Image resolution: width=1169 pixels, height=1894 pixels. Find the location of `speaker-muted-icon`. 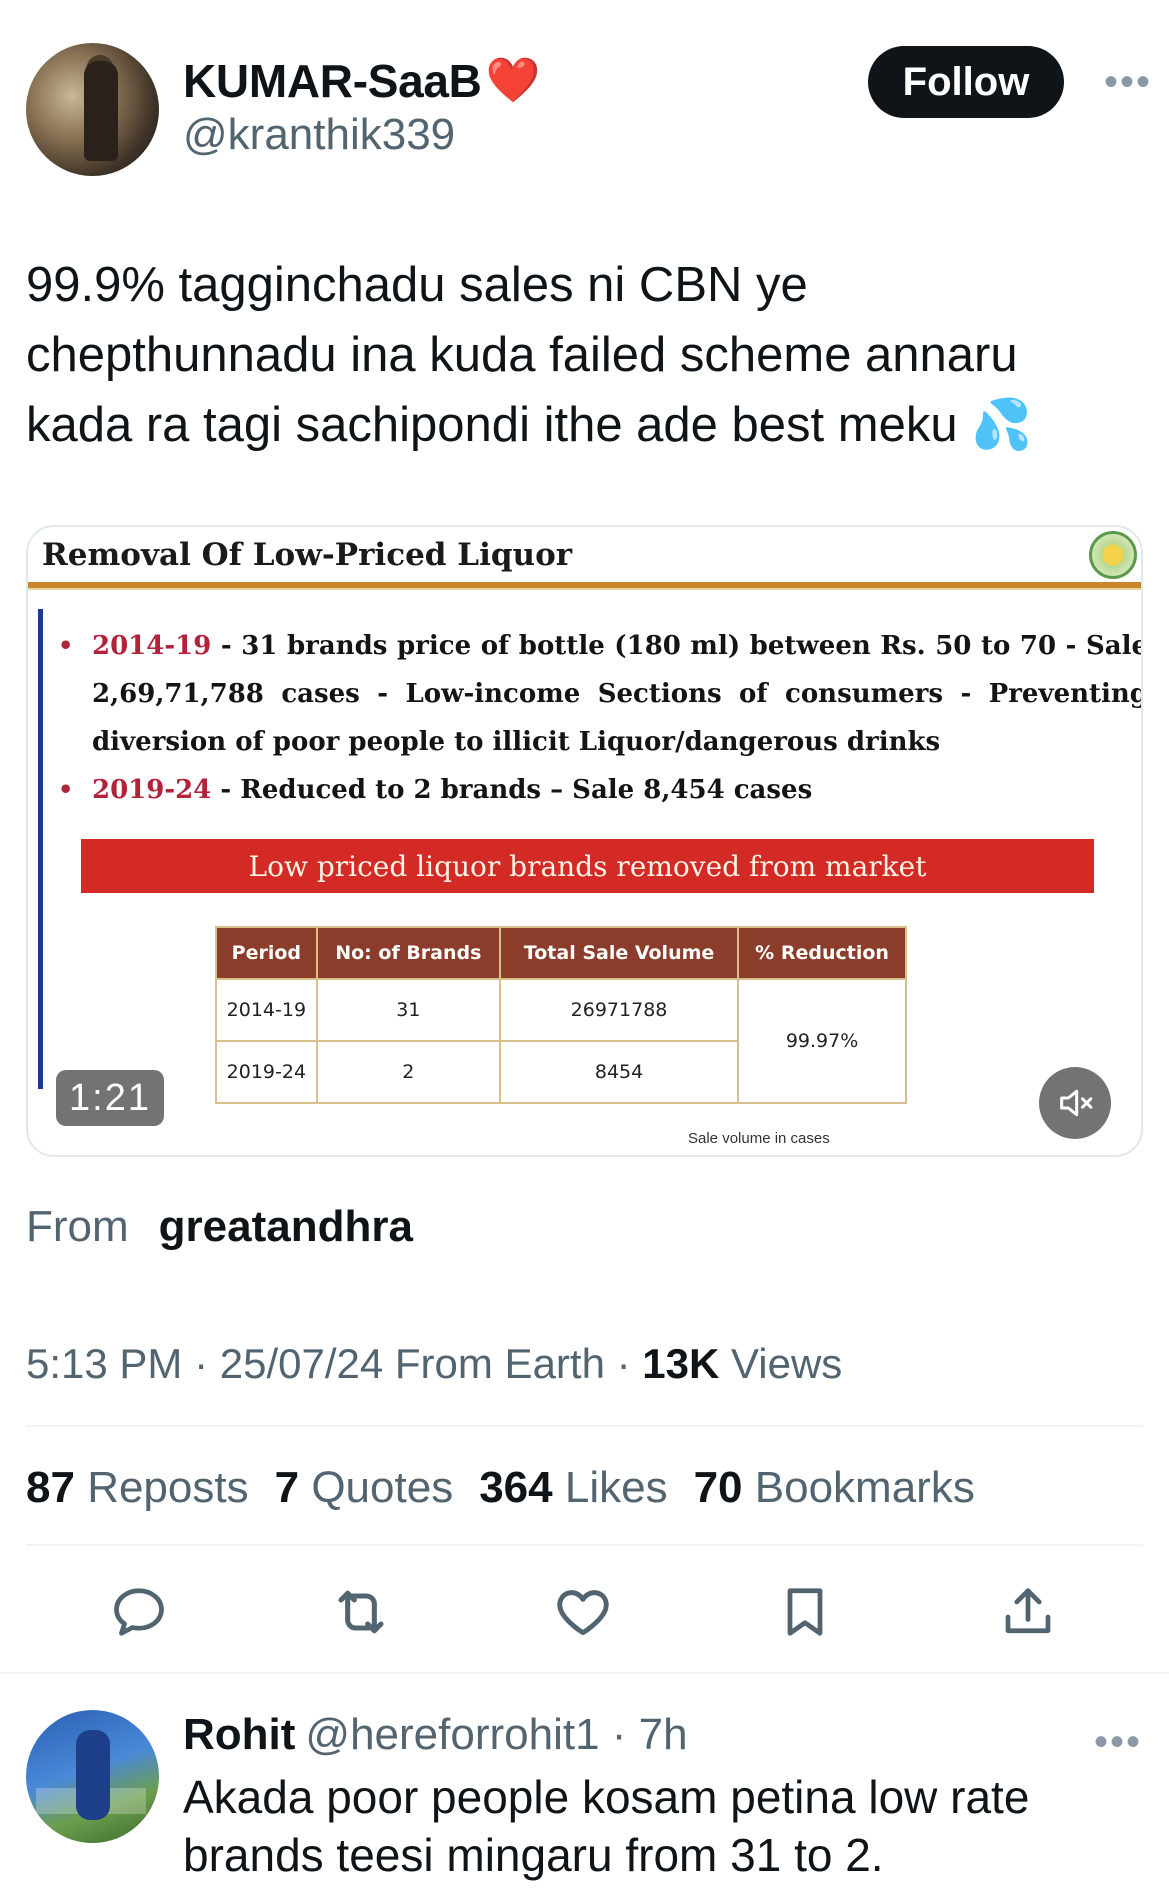

speaker-muted-icon is located at coordinates (1076, 1103).